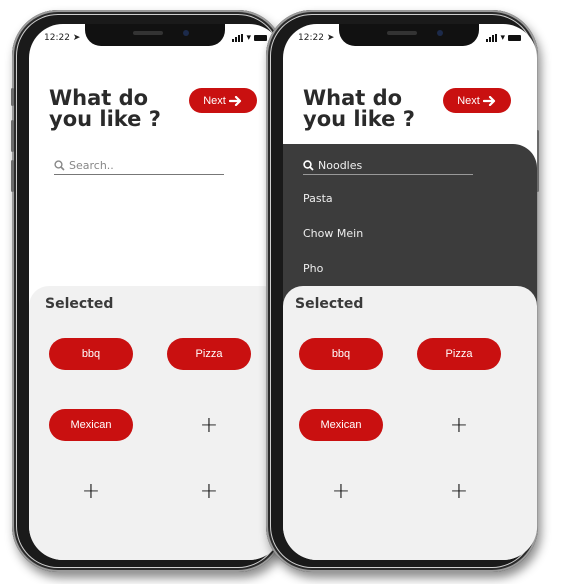 The image size is (562, 584). Describe the element at coordinates (388, 165) in the screenshot. I see `search-input: Noodles` at that location.